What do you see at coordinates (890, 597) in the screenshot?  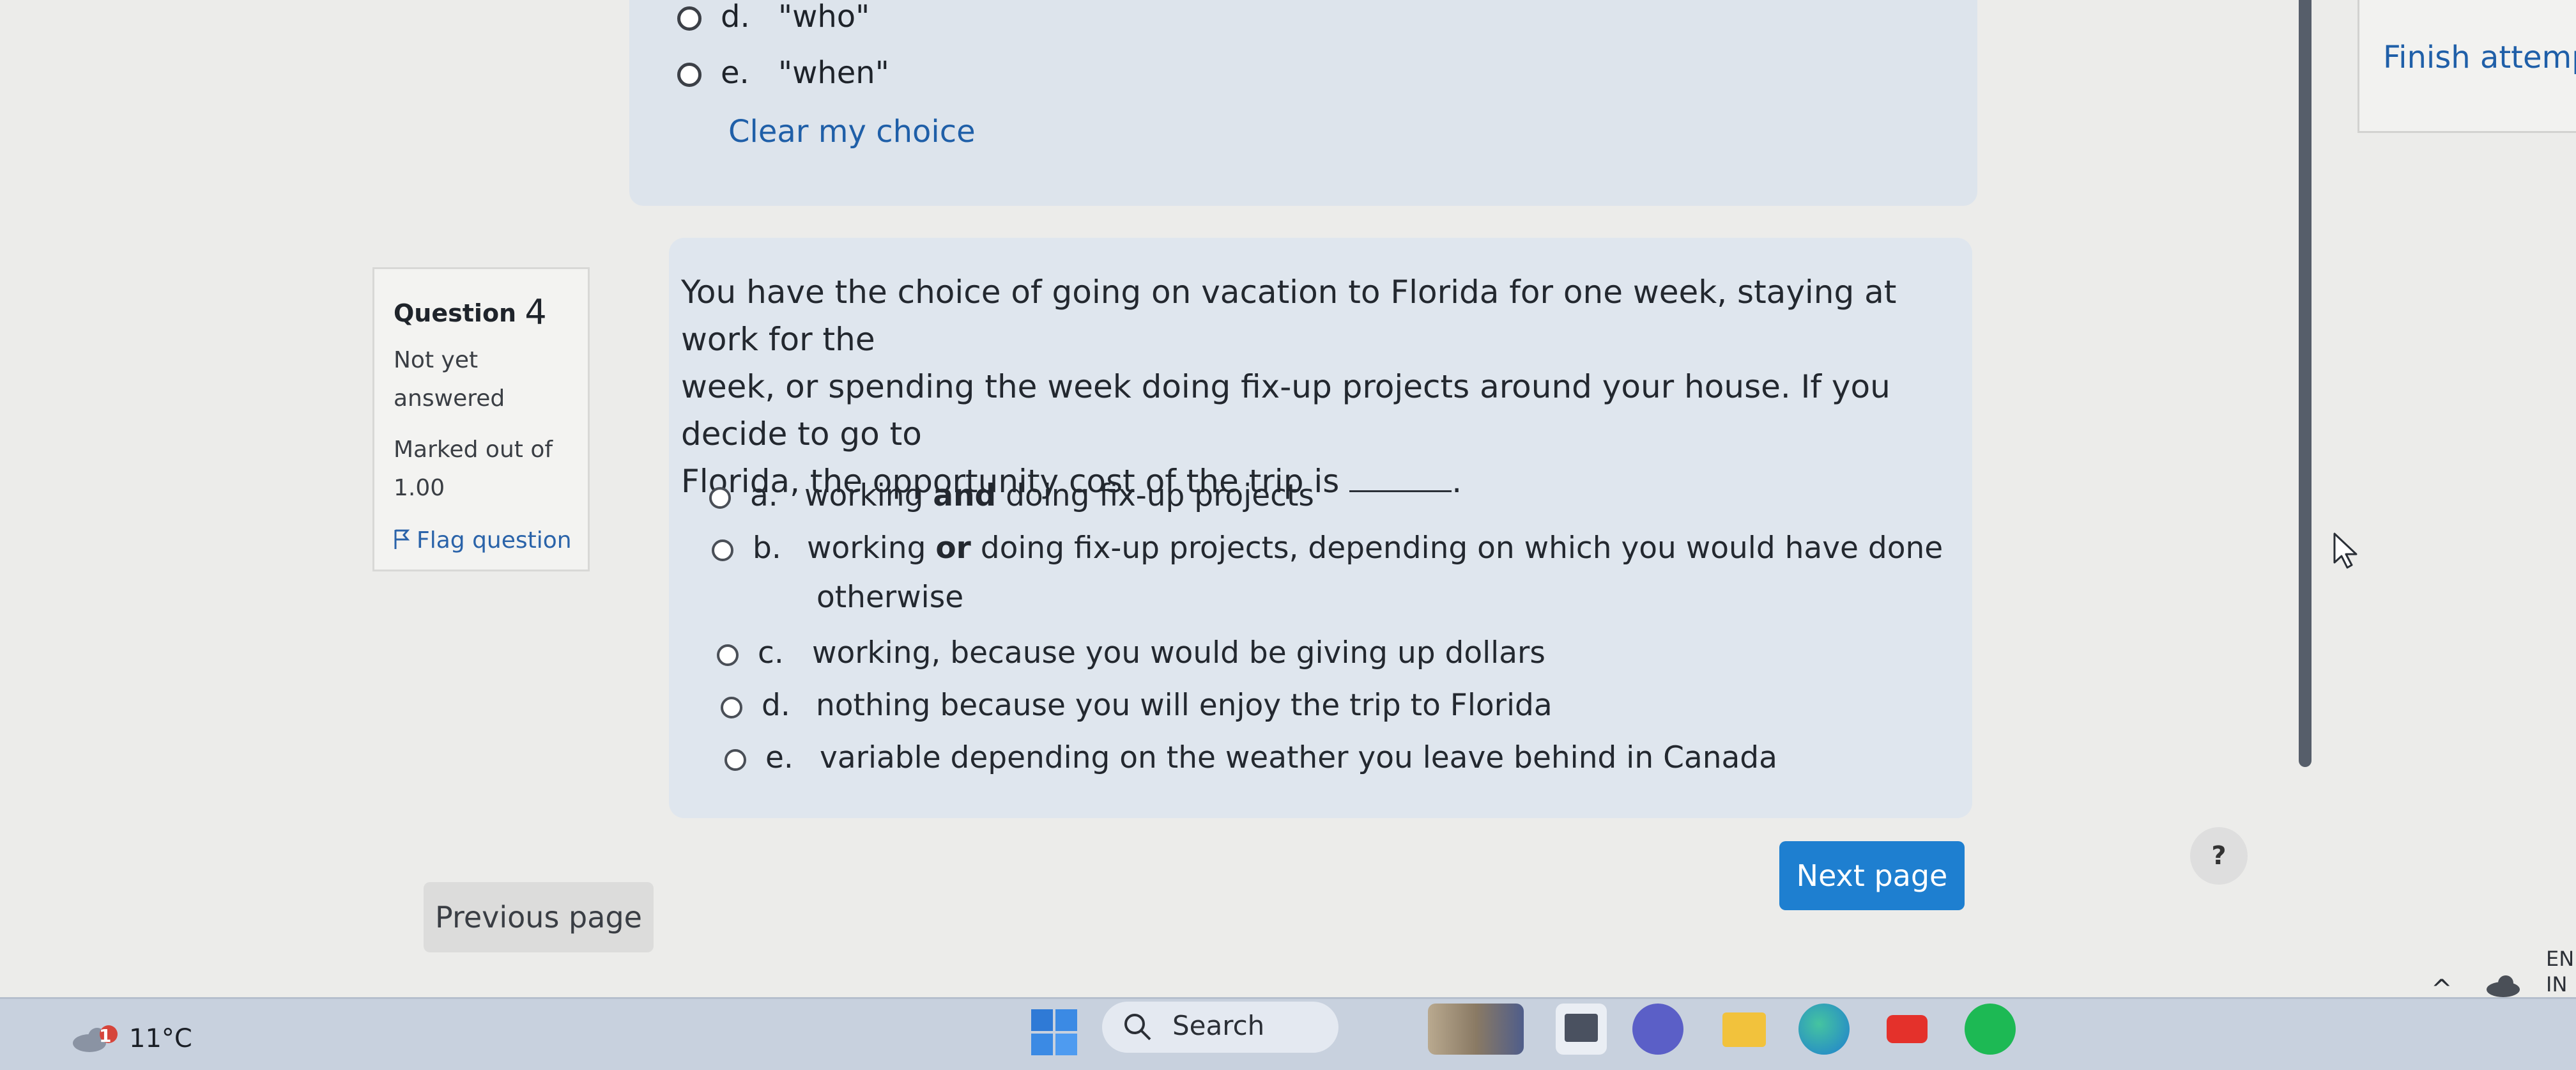 I see `option-b-continuation: otherwise` at bounding box center [890, 597].